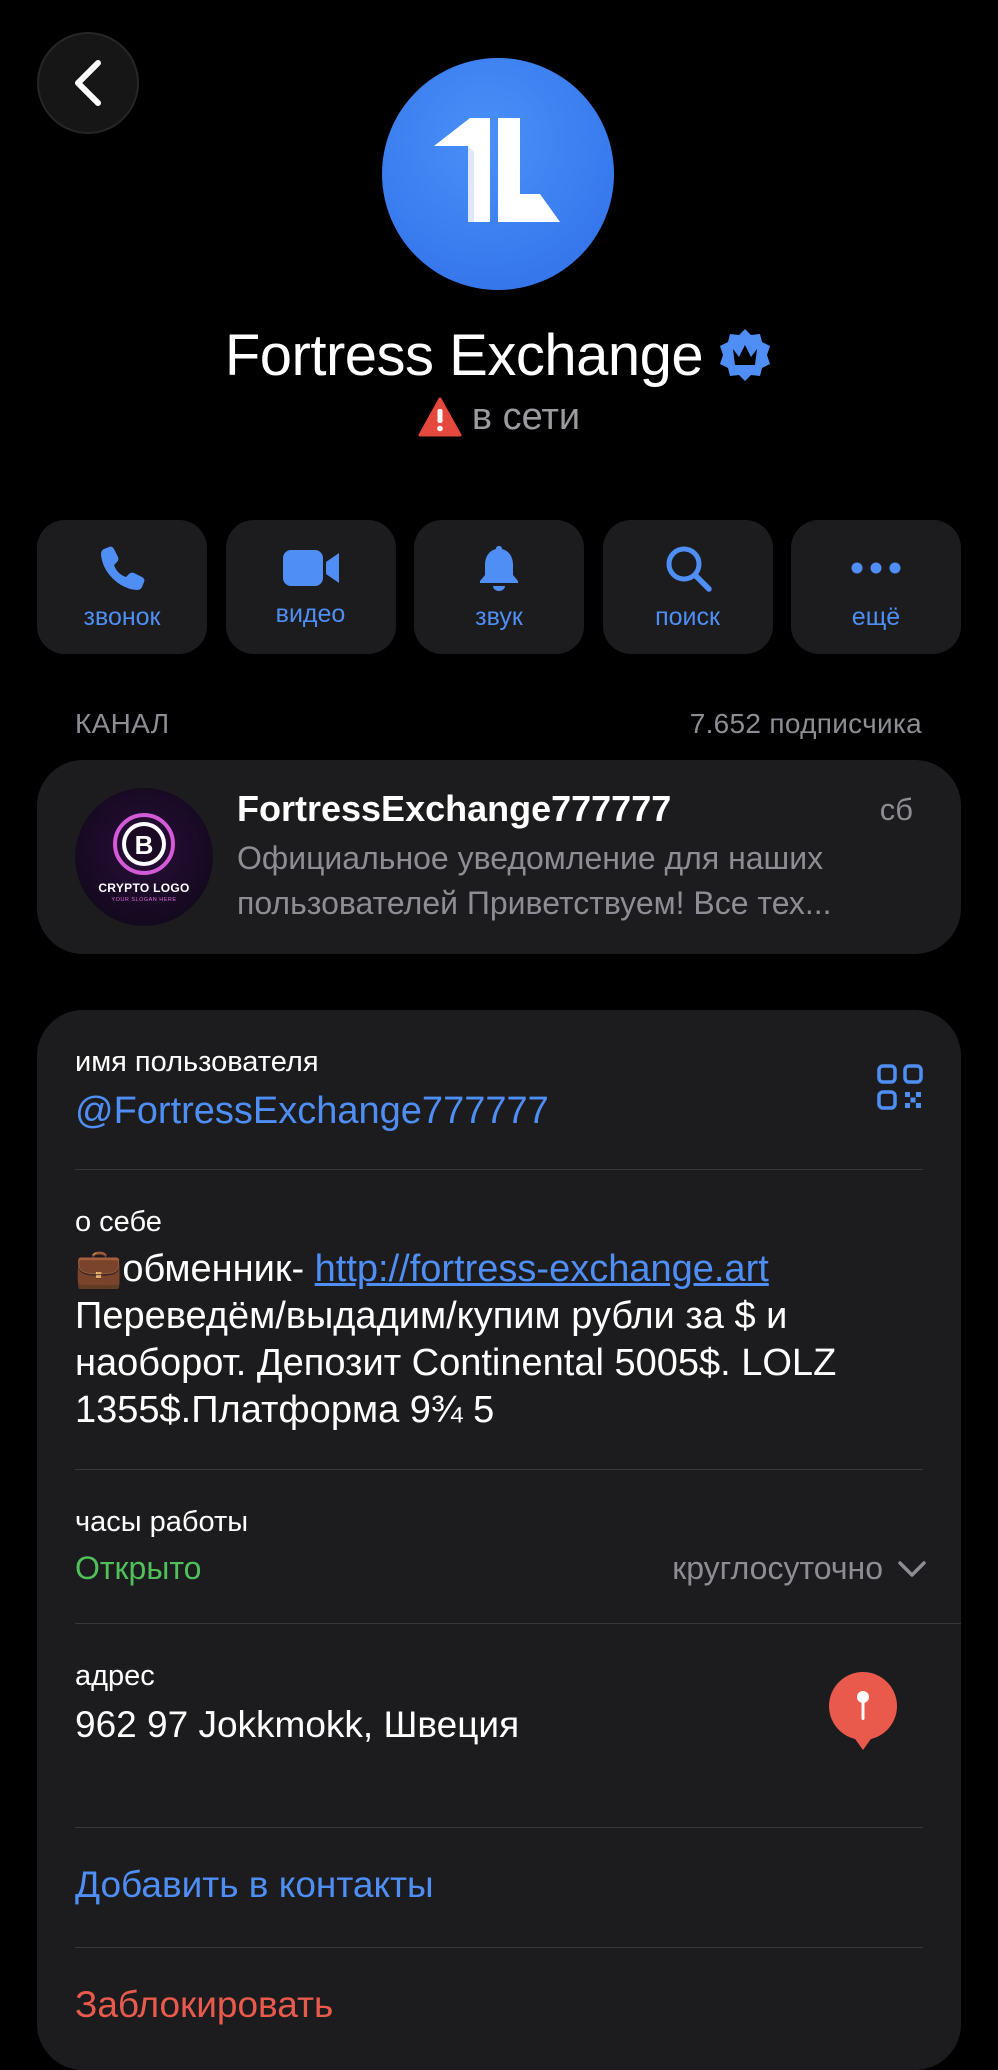 The width and height of the screenshot is (998, 2070). I want to click on hours-label: часы работы, so click(162, 1522).